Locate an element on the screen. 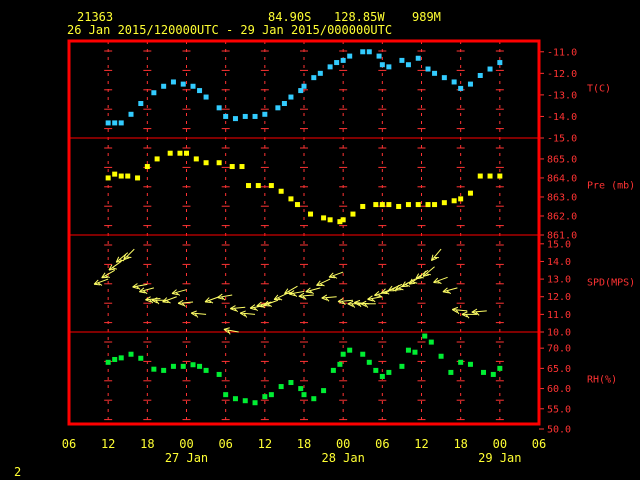 This screenshot has width=640, height=480. x-date-label: 27 Jan is located at coordinates (186, 458).